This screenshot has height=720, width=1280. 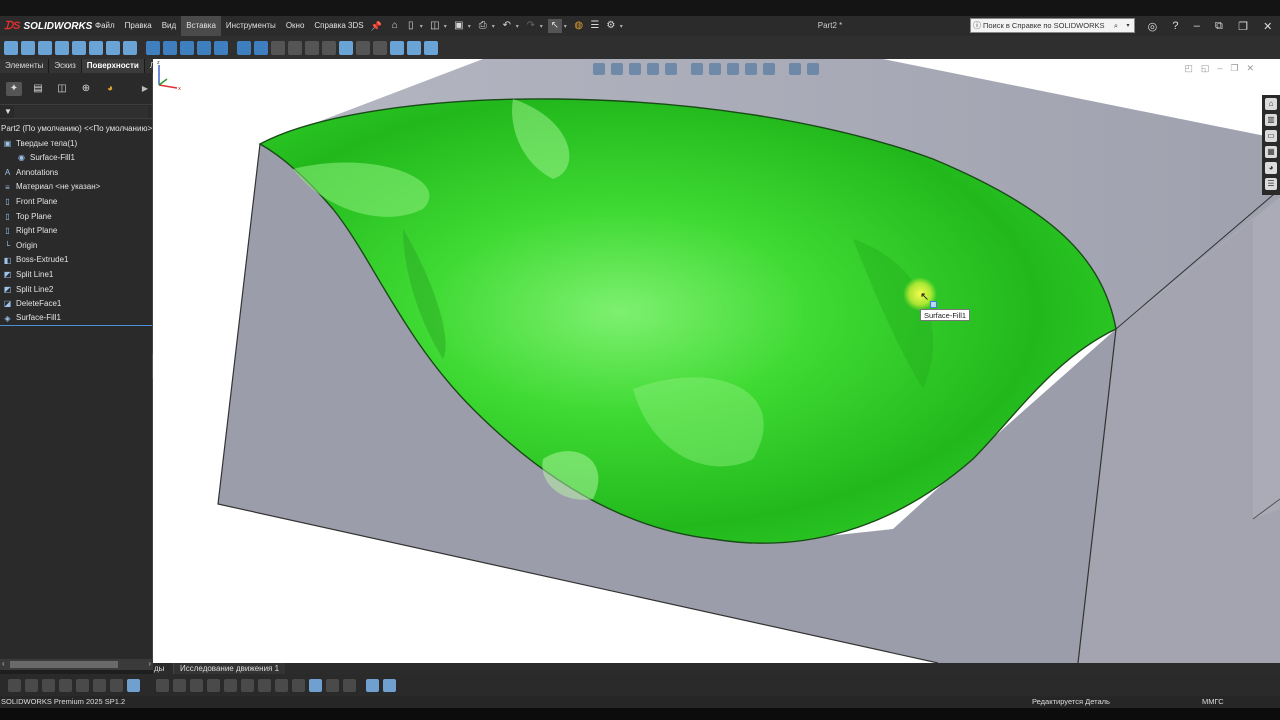 I want to click on minimize-icon: –, so click(x=1197, y=26).